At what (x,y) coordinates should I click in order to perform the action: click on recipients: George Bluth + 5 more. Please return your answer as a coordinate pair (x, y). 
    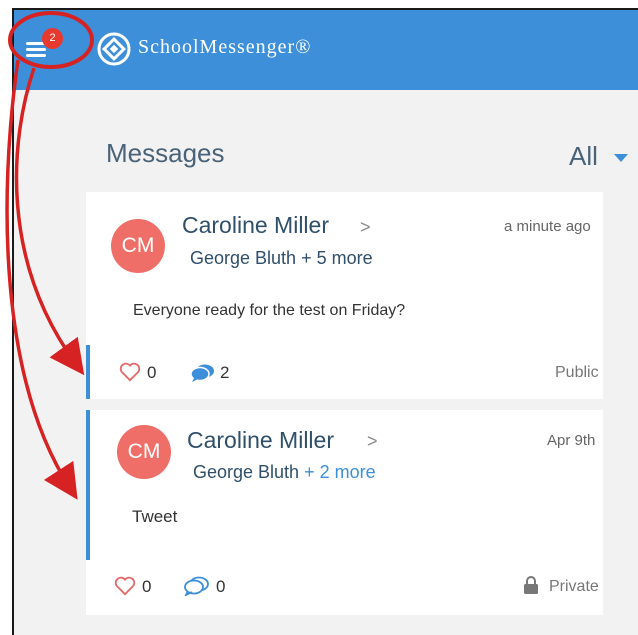
    Looking at the image, I should click on (281, 258).